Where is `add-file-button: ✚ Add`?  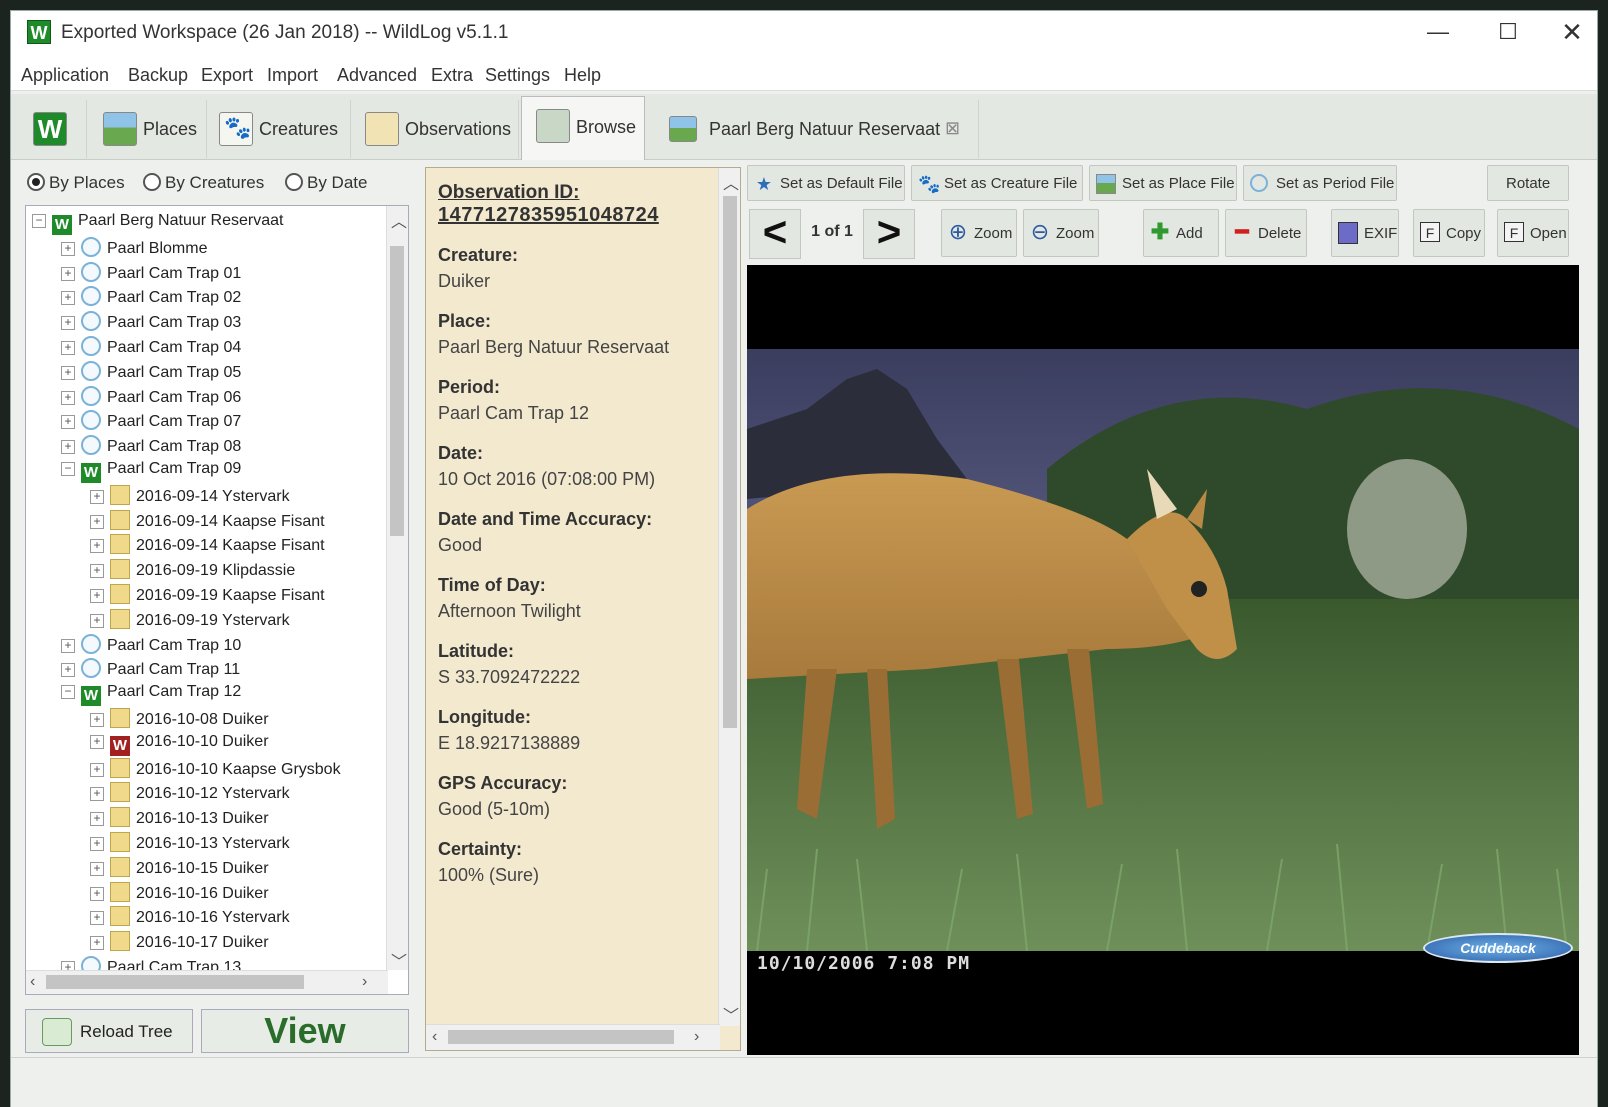 add-file-button: ✚ Add is located at coordinates (1181, 233).